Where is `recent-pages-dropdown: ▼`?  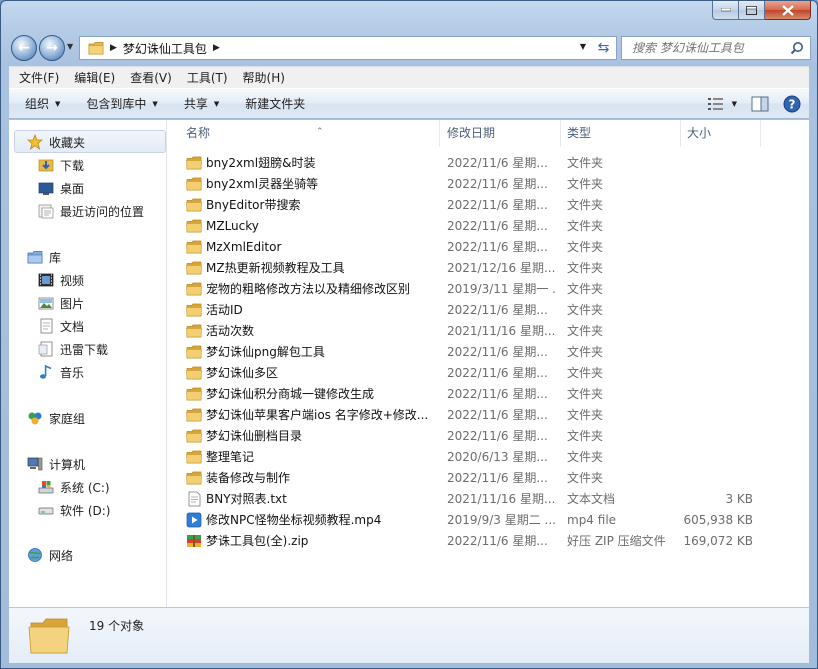 recent-pages-dropdown: ▼ is located at coordinates (70, 46).